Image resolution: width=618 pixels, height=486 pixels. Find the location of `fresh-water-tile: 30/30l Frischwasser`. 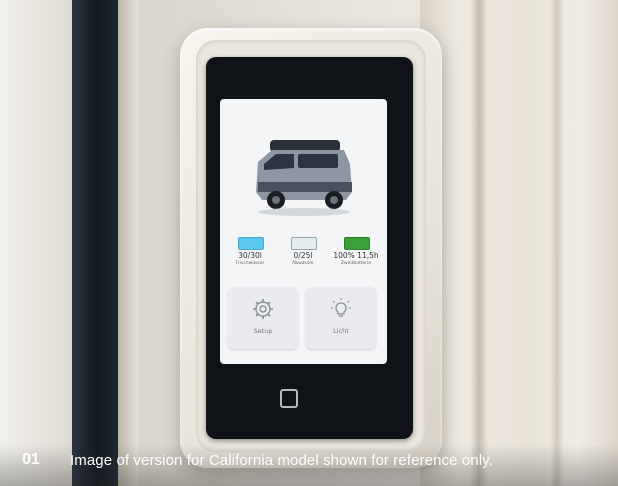

fresh-water-tile: 30/30l Frischwasser is located at coordinates (250, 255).